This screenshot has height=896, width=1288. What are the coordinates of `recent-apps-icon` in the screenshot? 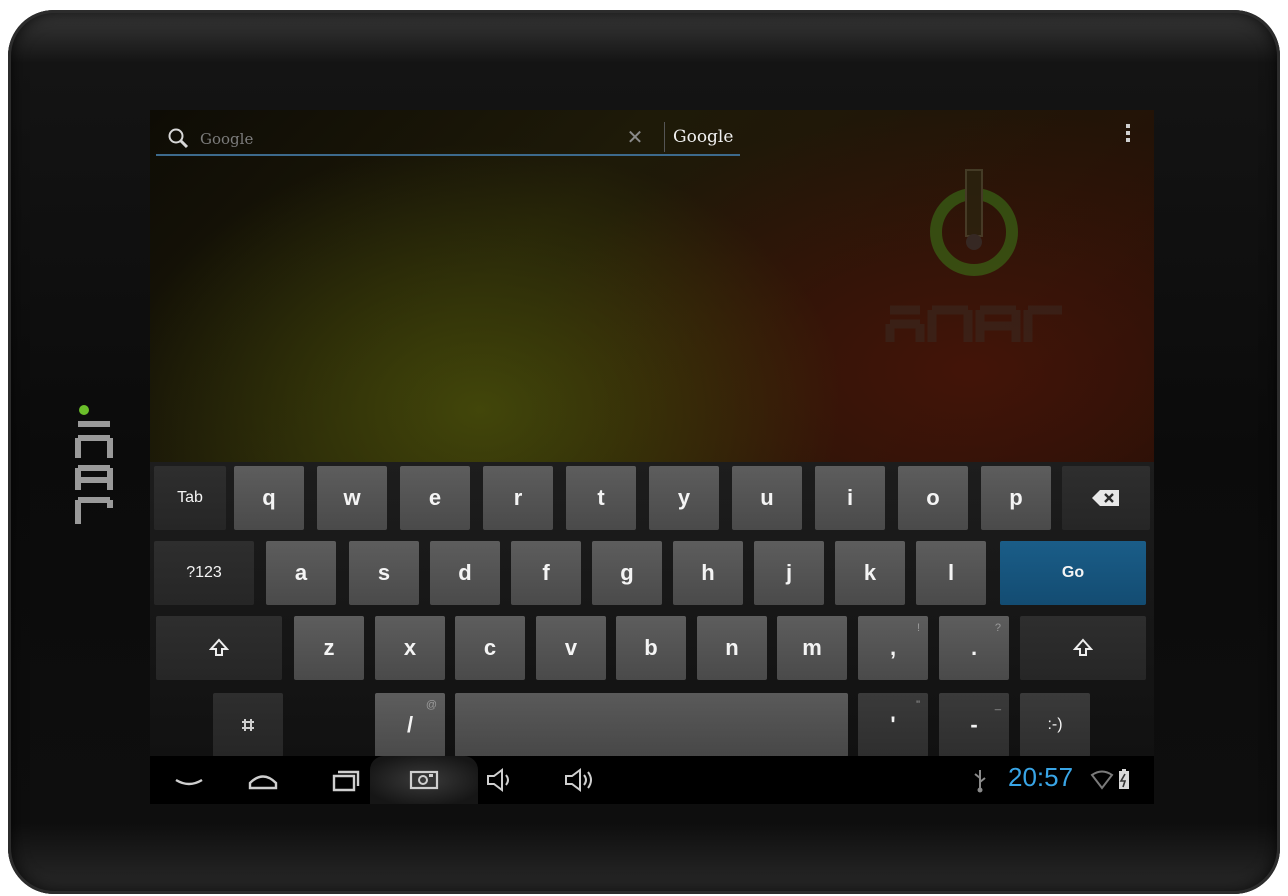 It's located at (346, 781).